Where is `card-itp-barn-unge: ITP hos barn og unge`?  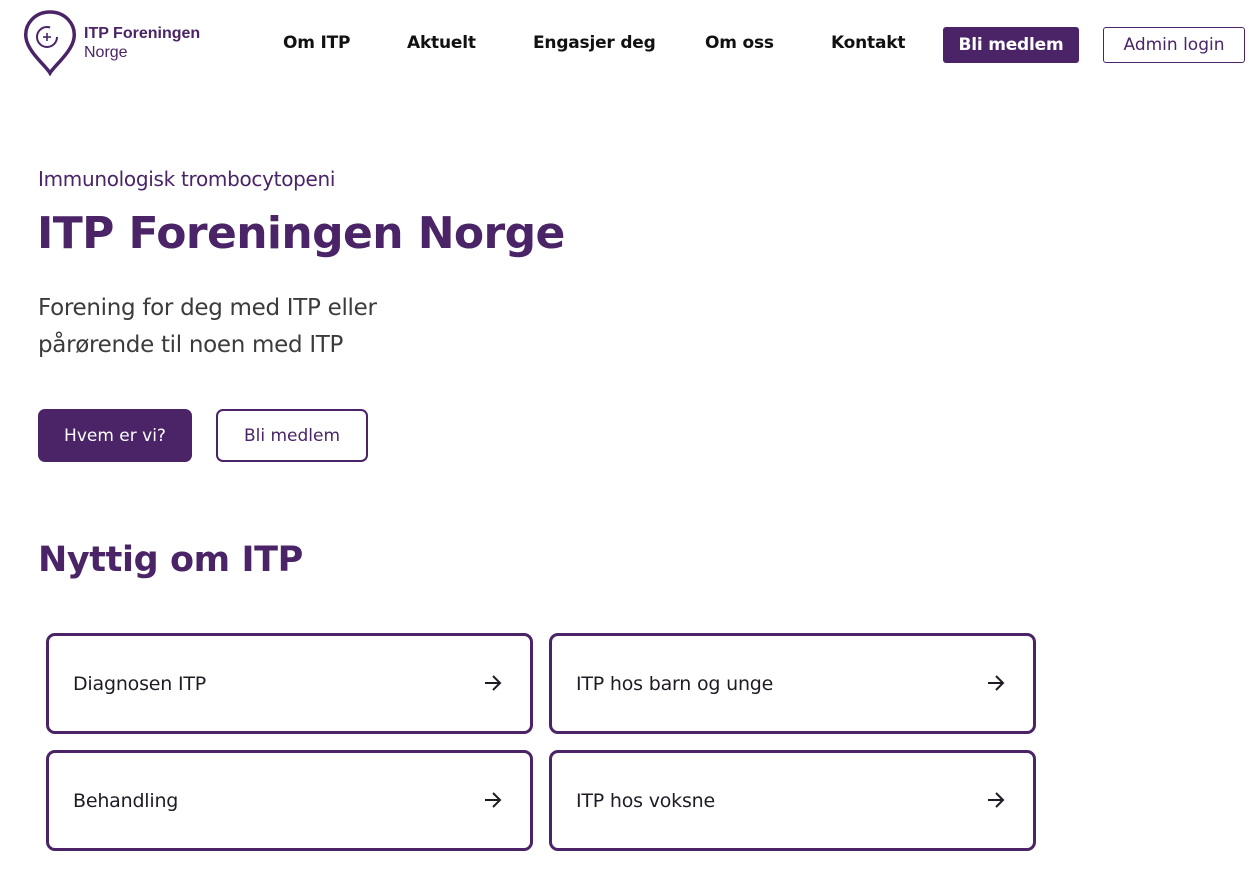 card-itp-barn-unge: ITP hos barn og unge is located at coordinates (792, 683).